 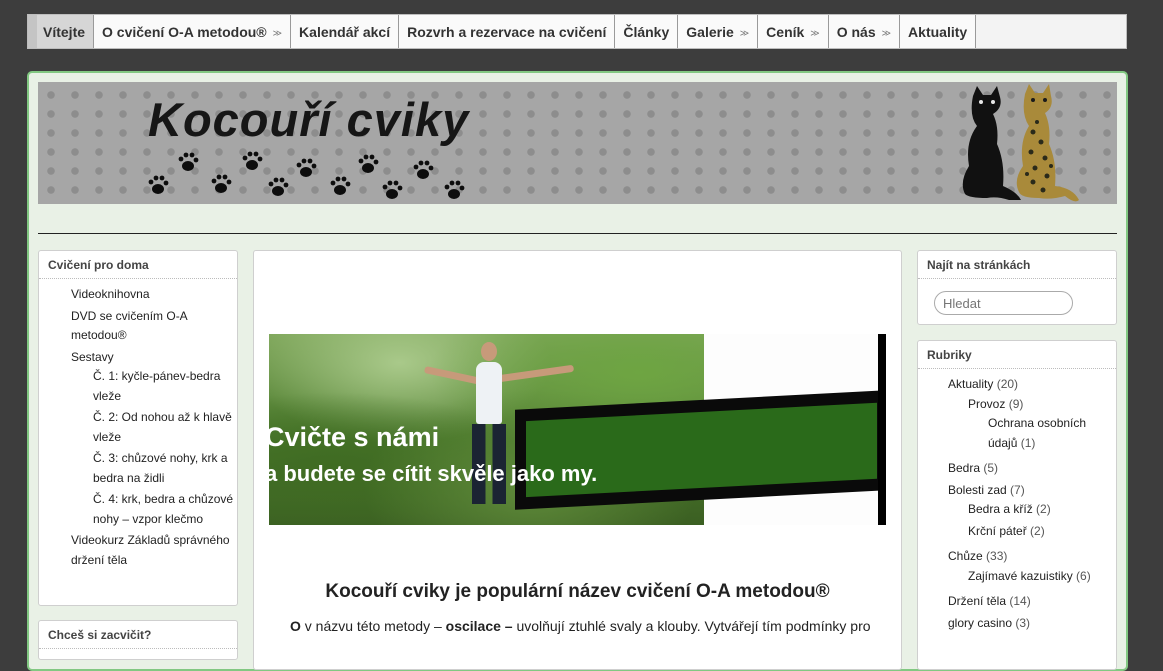 I want to click on category-link-aktuality: Aktuality, so click(x=970, y=384).